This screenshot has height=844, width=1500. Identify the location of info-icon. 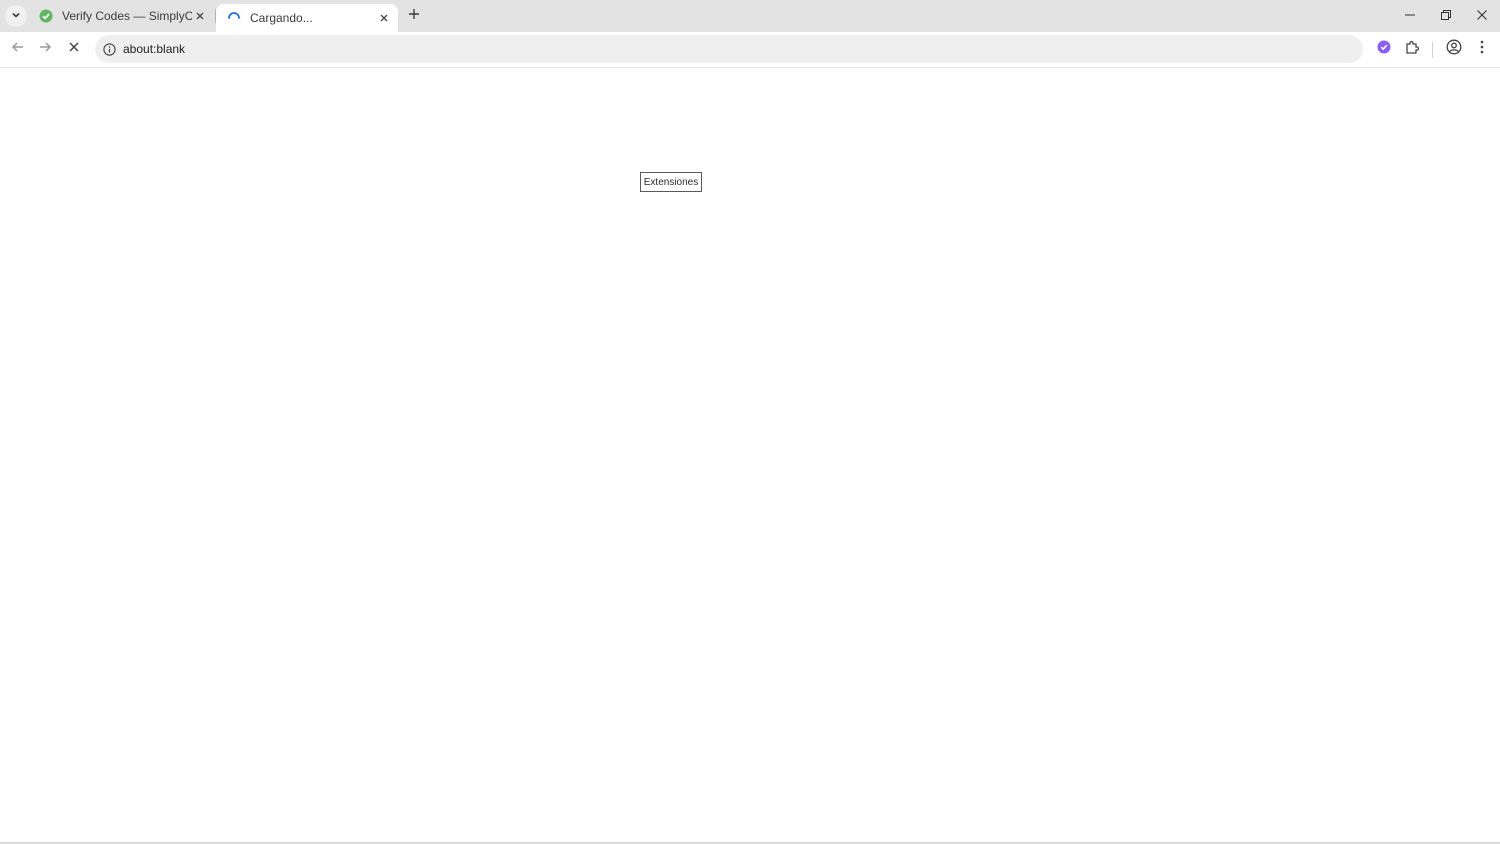
(109, 49).